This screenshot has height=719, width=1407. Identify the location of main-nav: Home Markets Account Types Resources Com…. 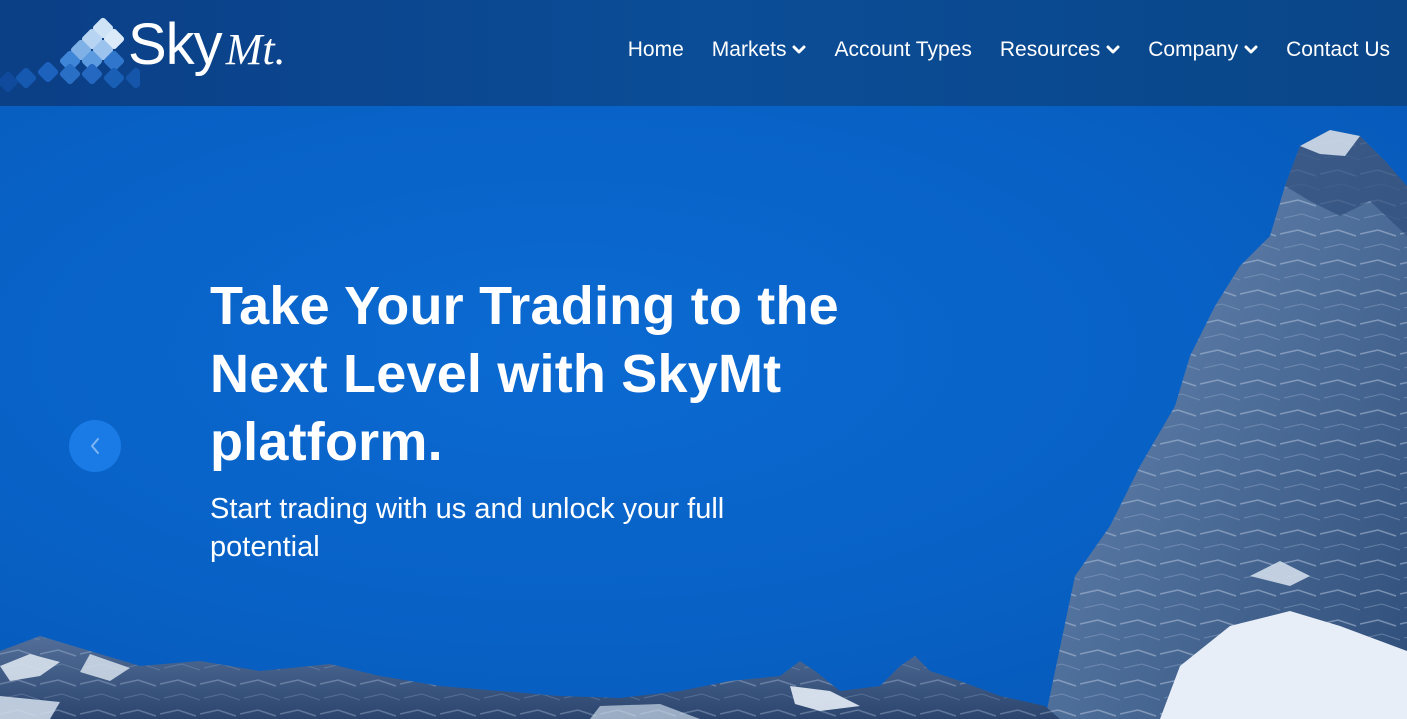
(1002, 50).